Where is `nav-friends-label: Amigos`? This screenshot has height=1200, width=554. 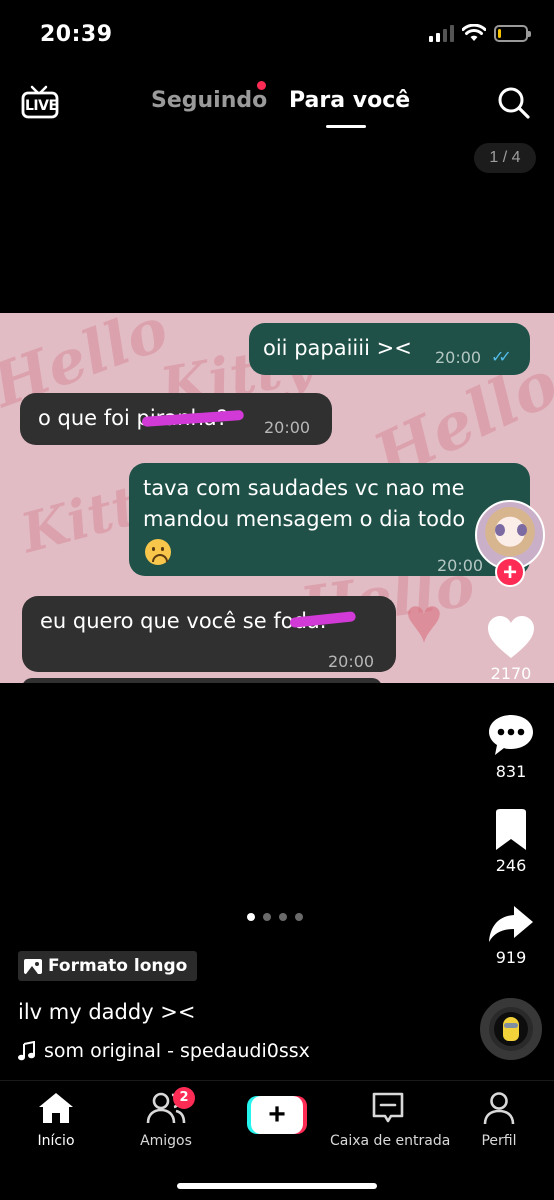 nav-friends-label: Amigos is located at coordinates (166, 1141).